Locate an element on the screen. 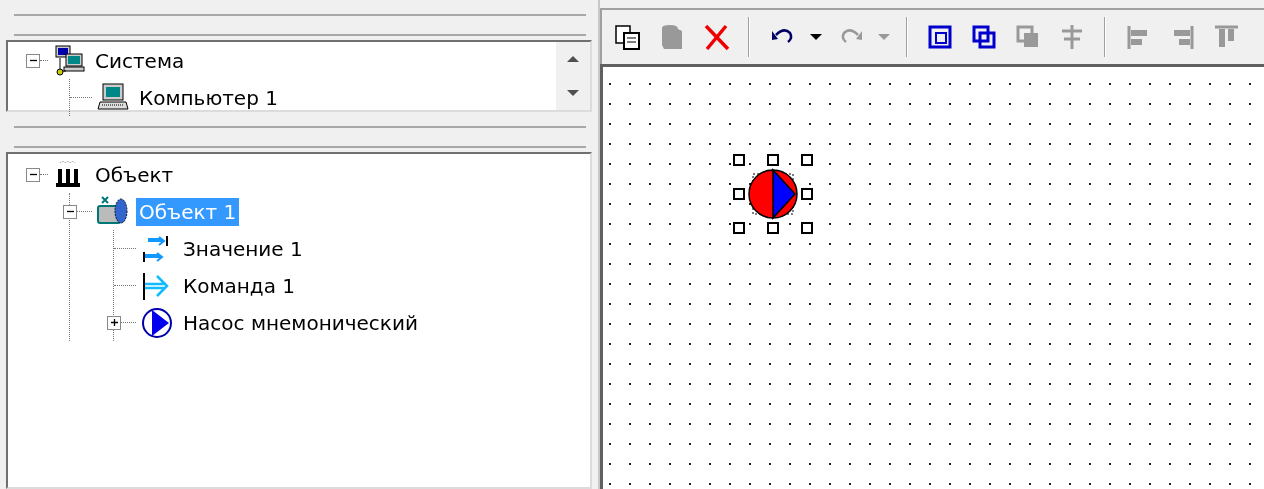  tree-item: Насос мнемонический is located at coordinates (300, 322).